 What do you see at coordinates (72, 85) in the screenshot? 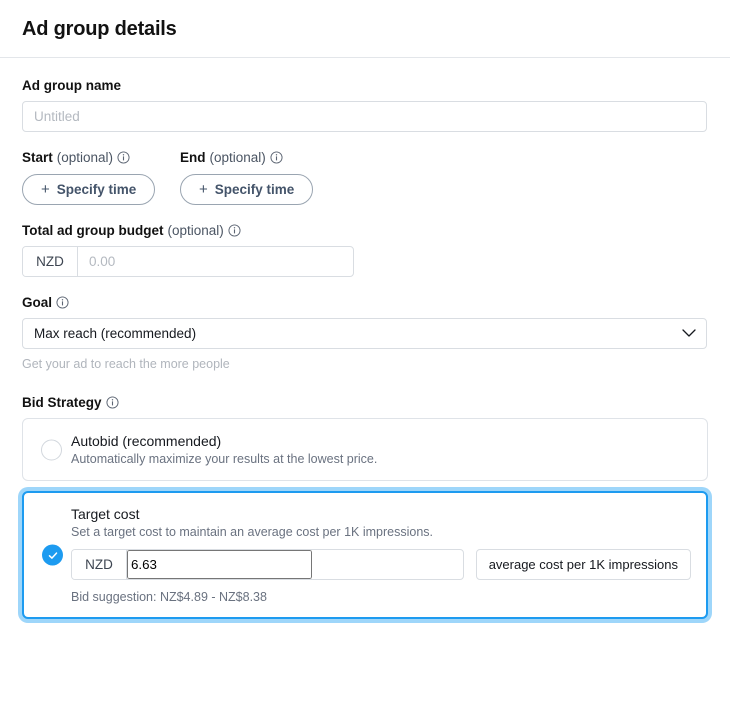
I see `ad-group-name-label-text: Ad group name` at bounding box center [72, 85].